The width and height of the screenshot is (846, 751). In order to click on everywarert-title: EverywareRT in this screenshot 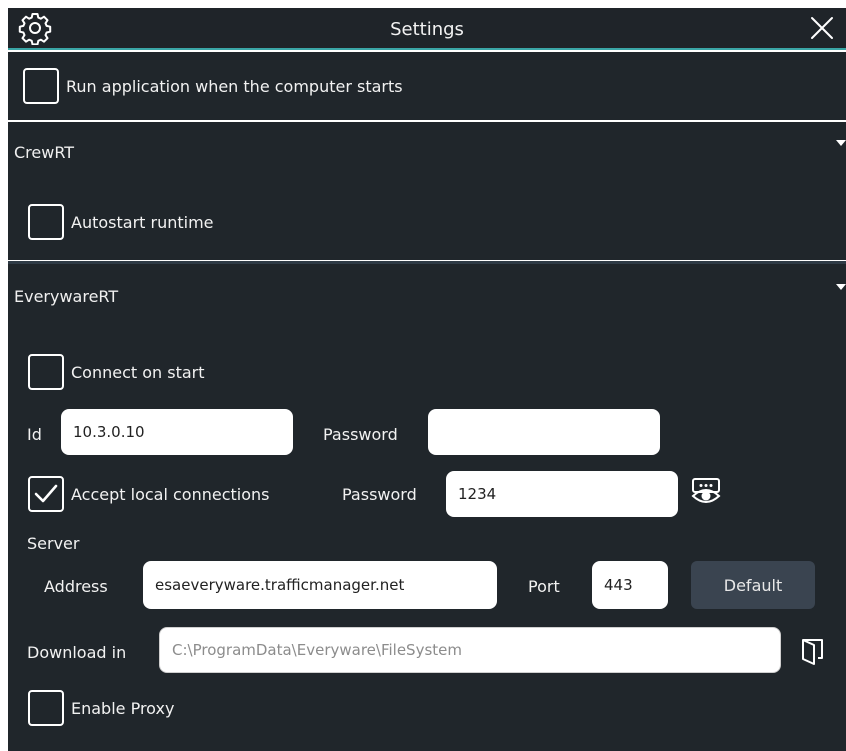, I will do `click(66, 296)`.